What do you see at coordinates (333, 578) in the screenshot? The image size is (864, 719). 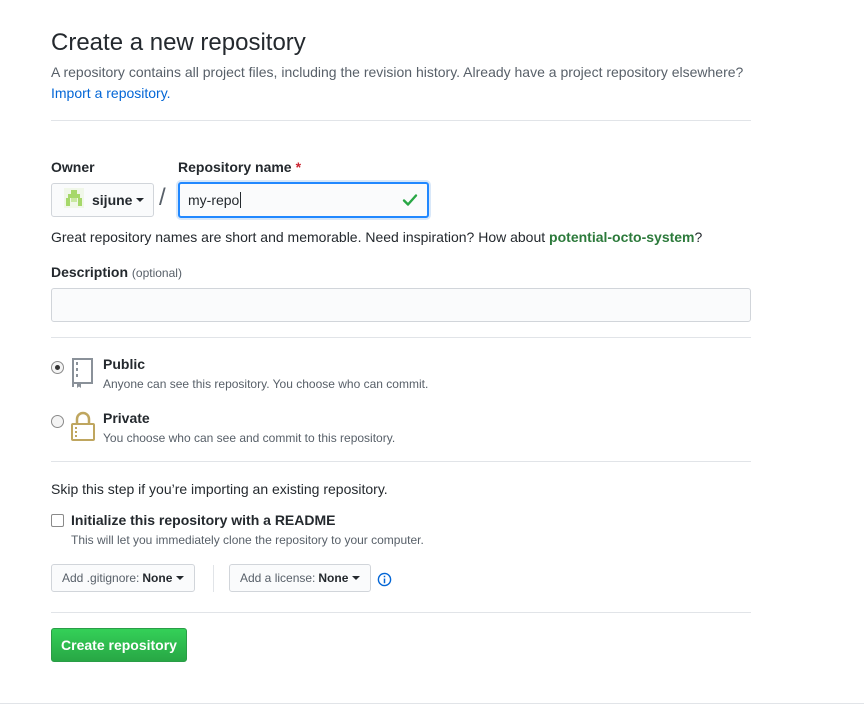 I see `license-value: None` at bounding box center [333, 578].